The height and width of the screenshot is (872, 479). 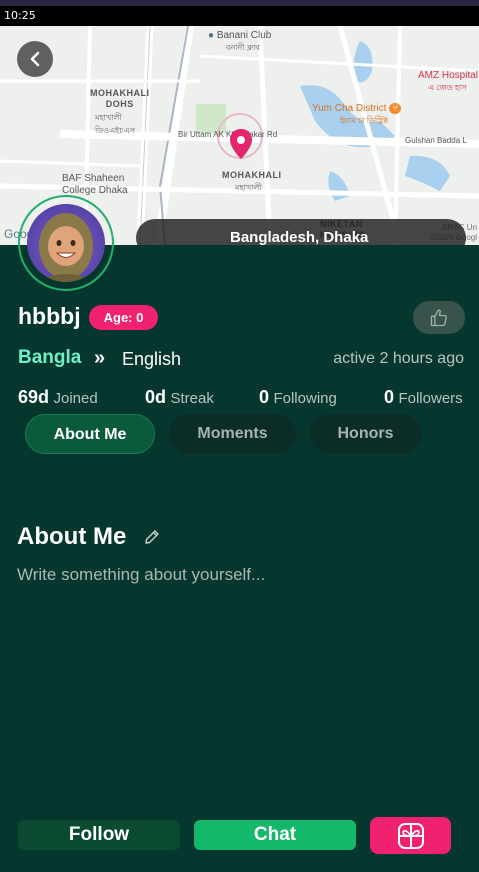 I want to click on avatar-ring, so click(x=66, y=243).